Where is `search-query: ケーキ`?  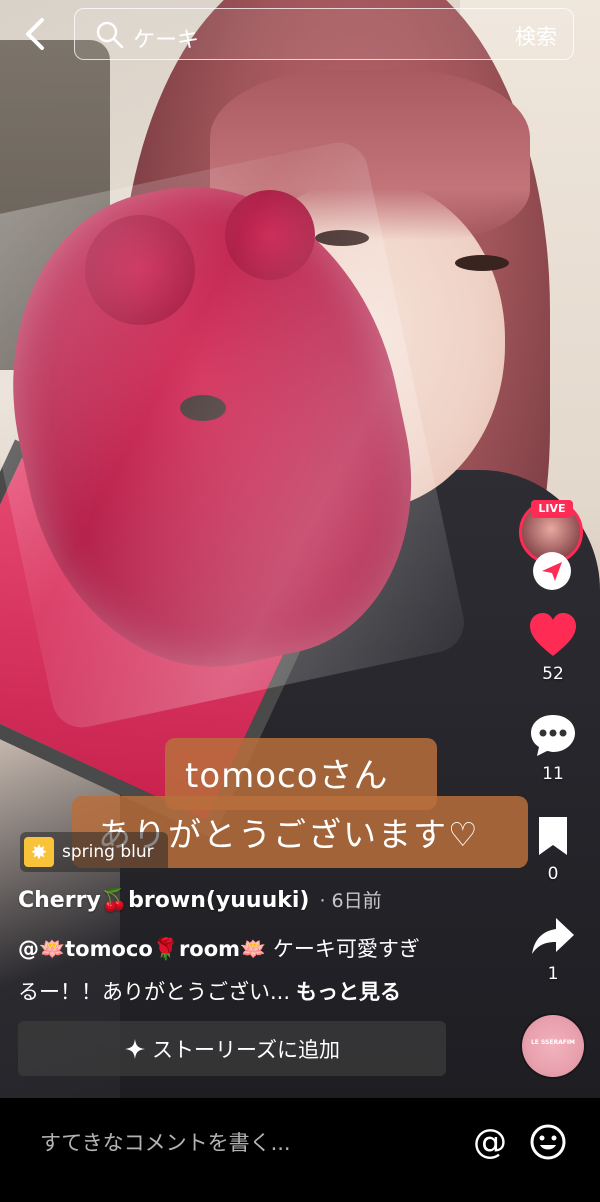 search-query: ケーキ is located at coordinates (166, 38).